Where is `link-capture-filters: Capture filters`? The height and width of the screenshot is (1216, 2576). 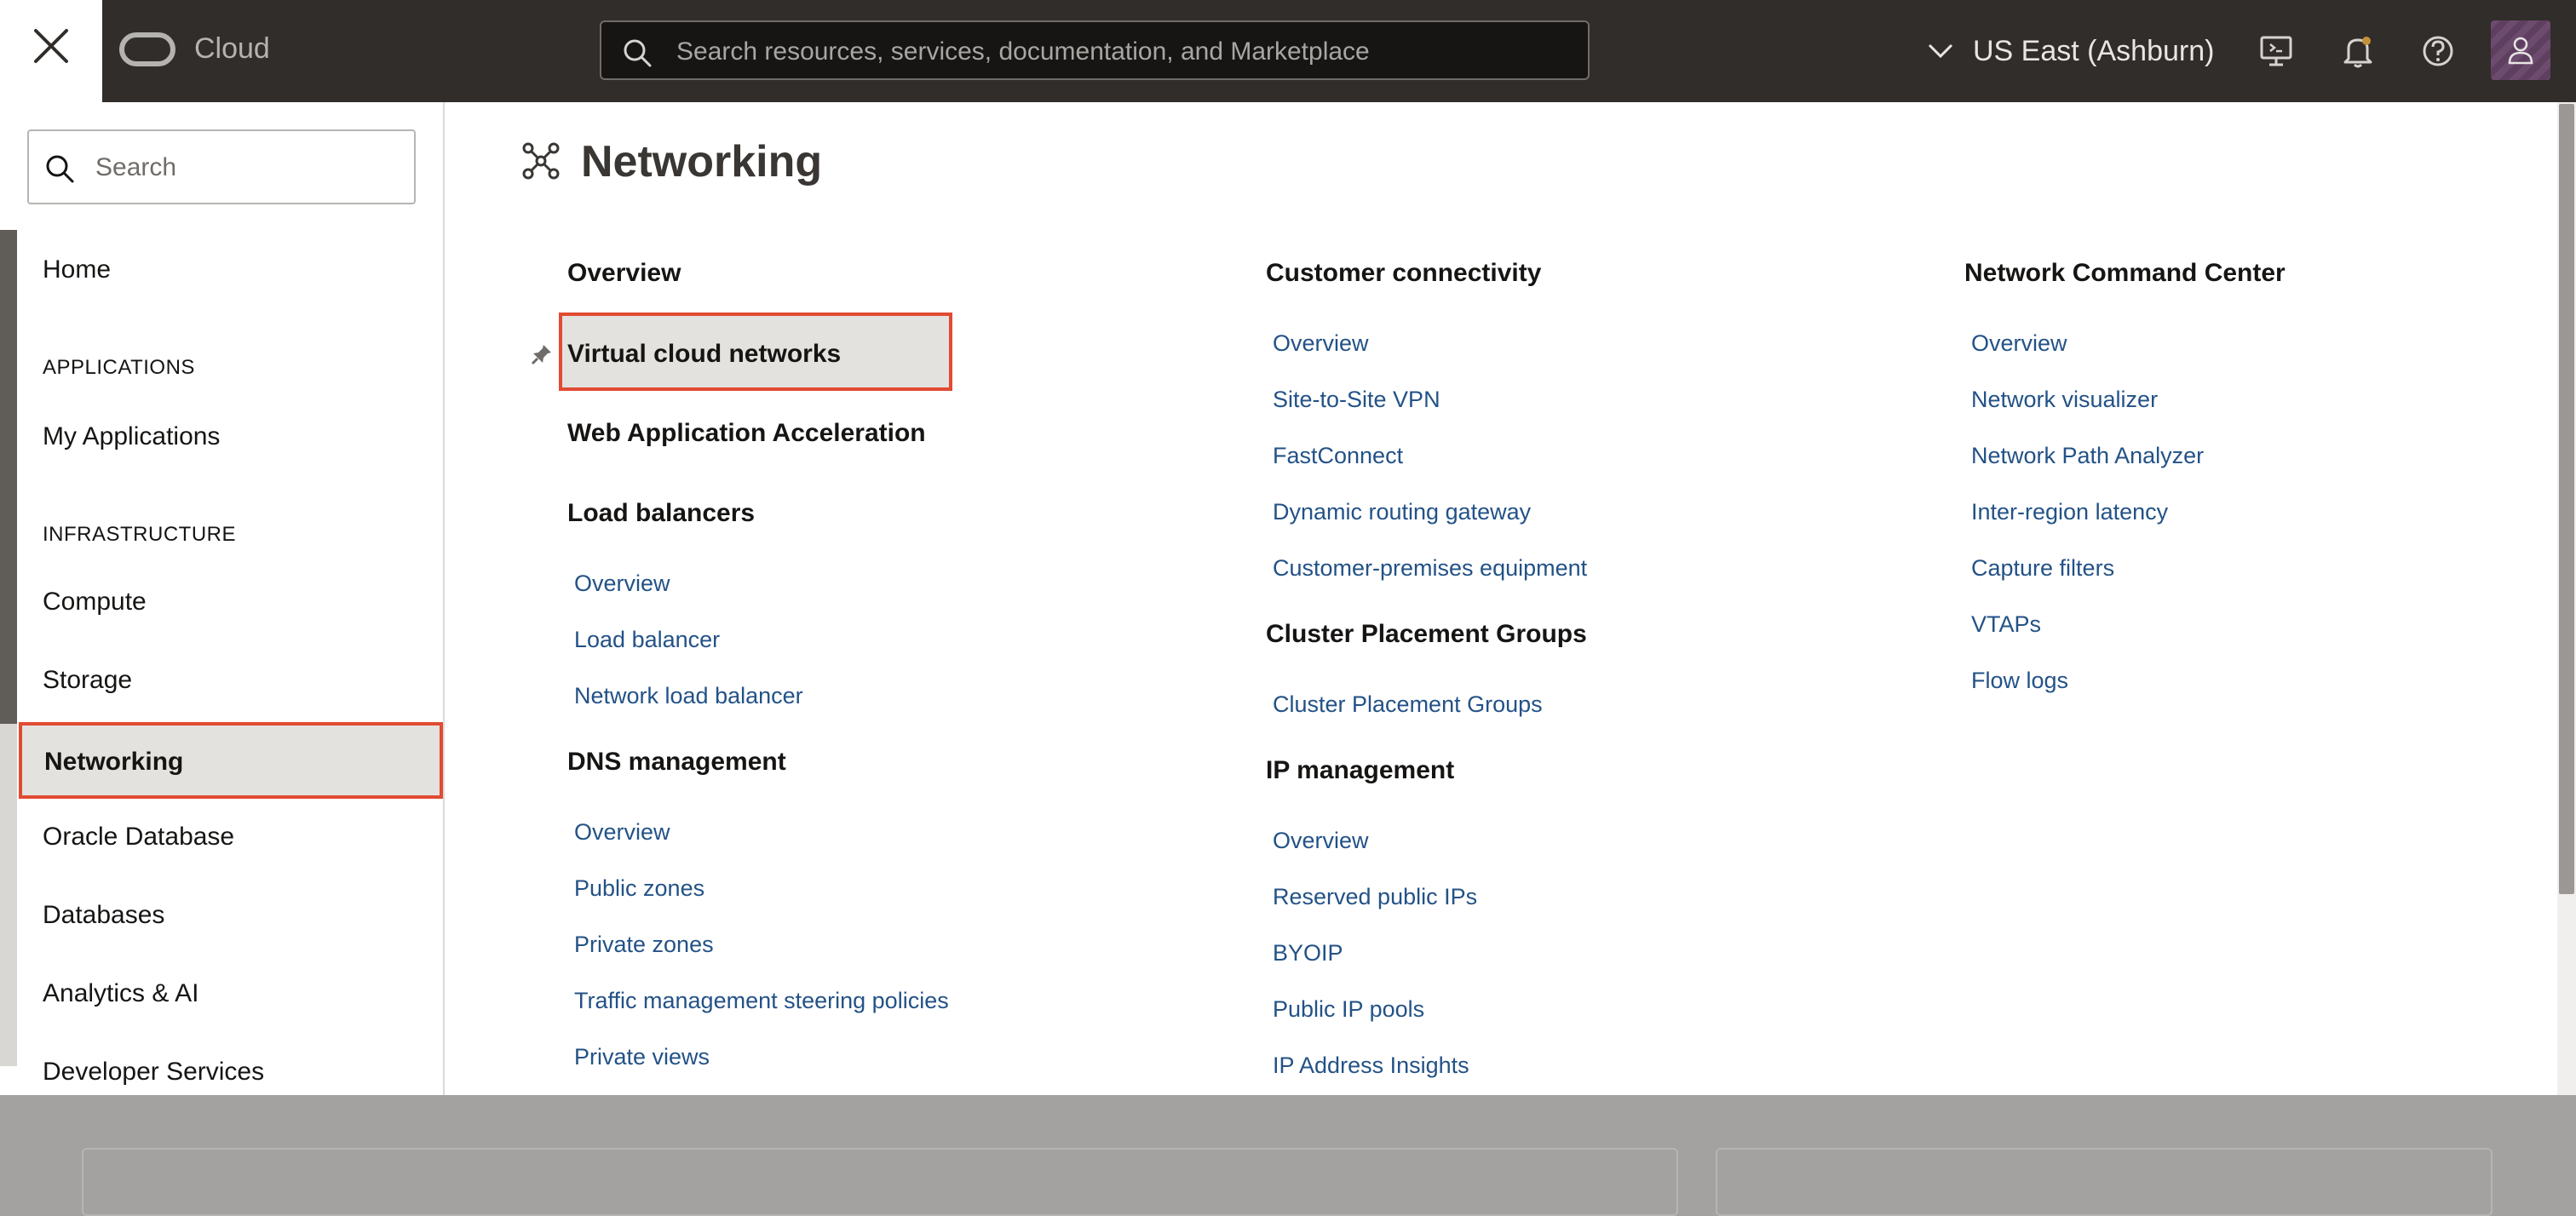
link-capture-filters: Capture filters is located at coordinates (2043, 568).